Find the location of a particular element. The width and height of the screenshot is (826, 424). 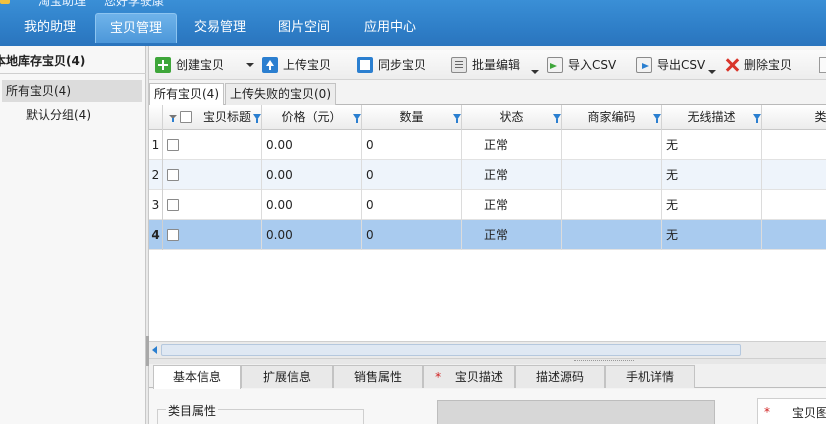

tab-mobile-details: 手机详情 is located at coordinates (650, 376).